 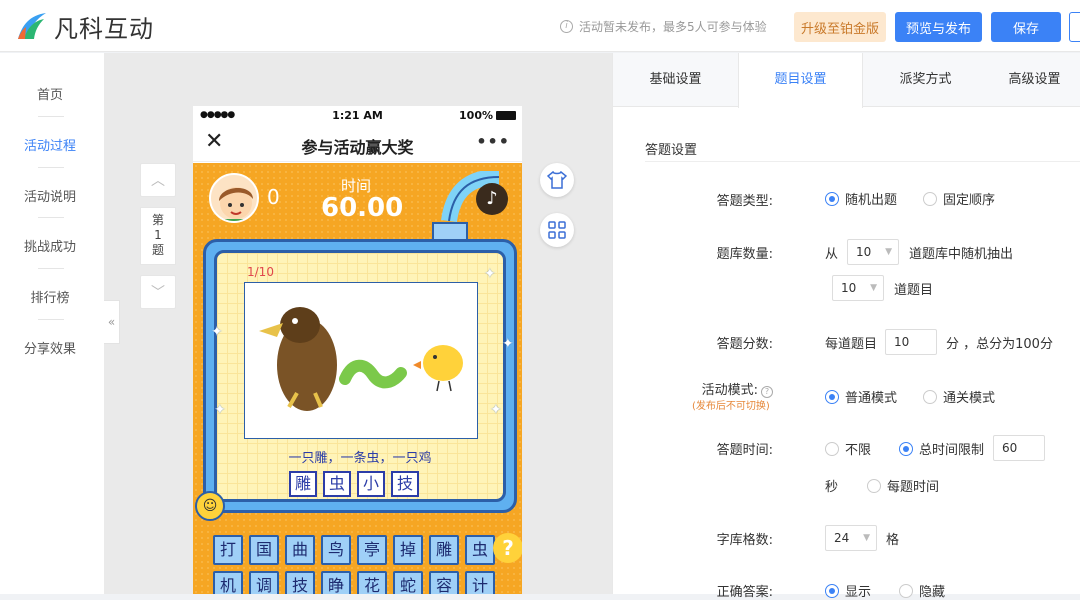 I want to click on grid-count-select: 24 ▼, so click(x=851, y=538).